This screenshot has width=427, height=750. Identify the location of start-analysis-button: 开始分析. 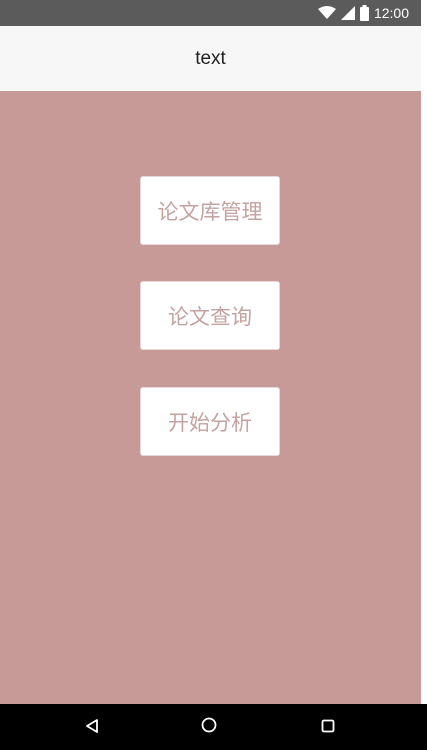
(210, 421).